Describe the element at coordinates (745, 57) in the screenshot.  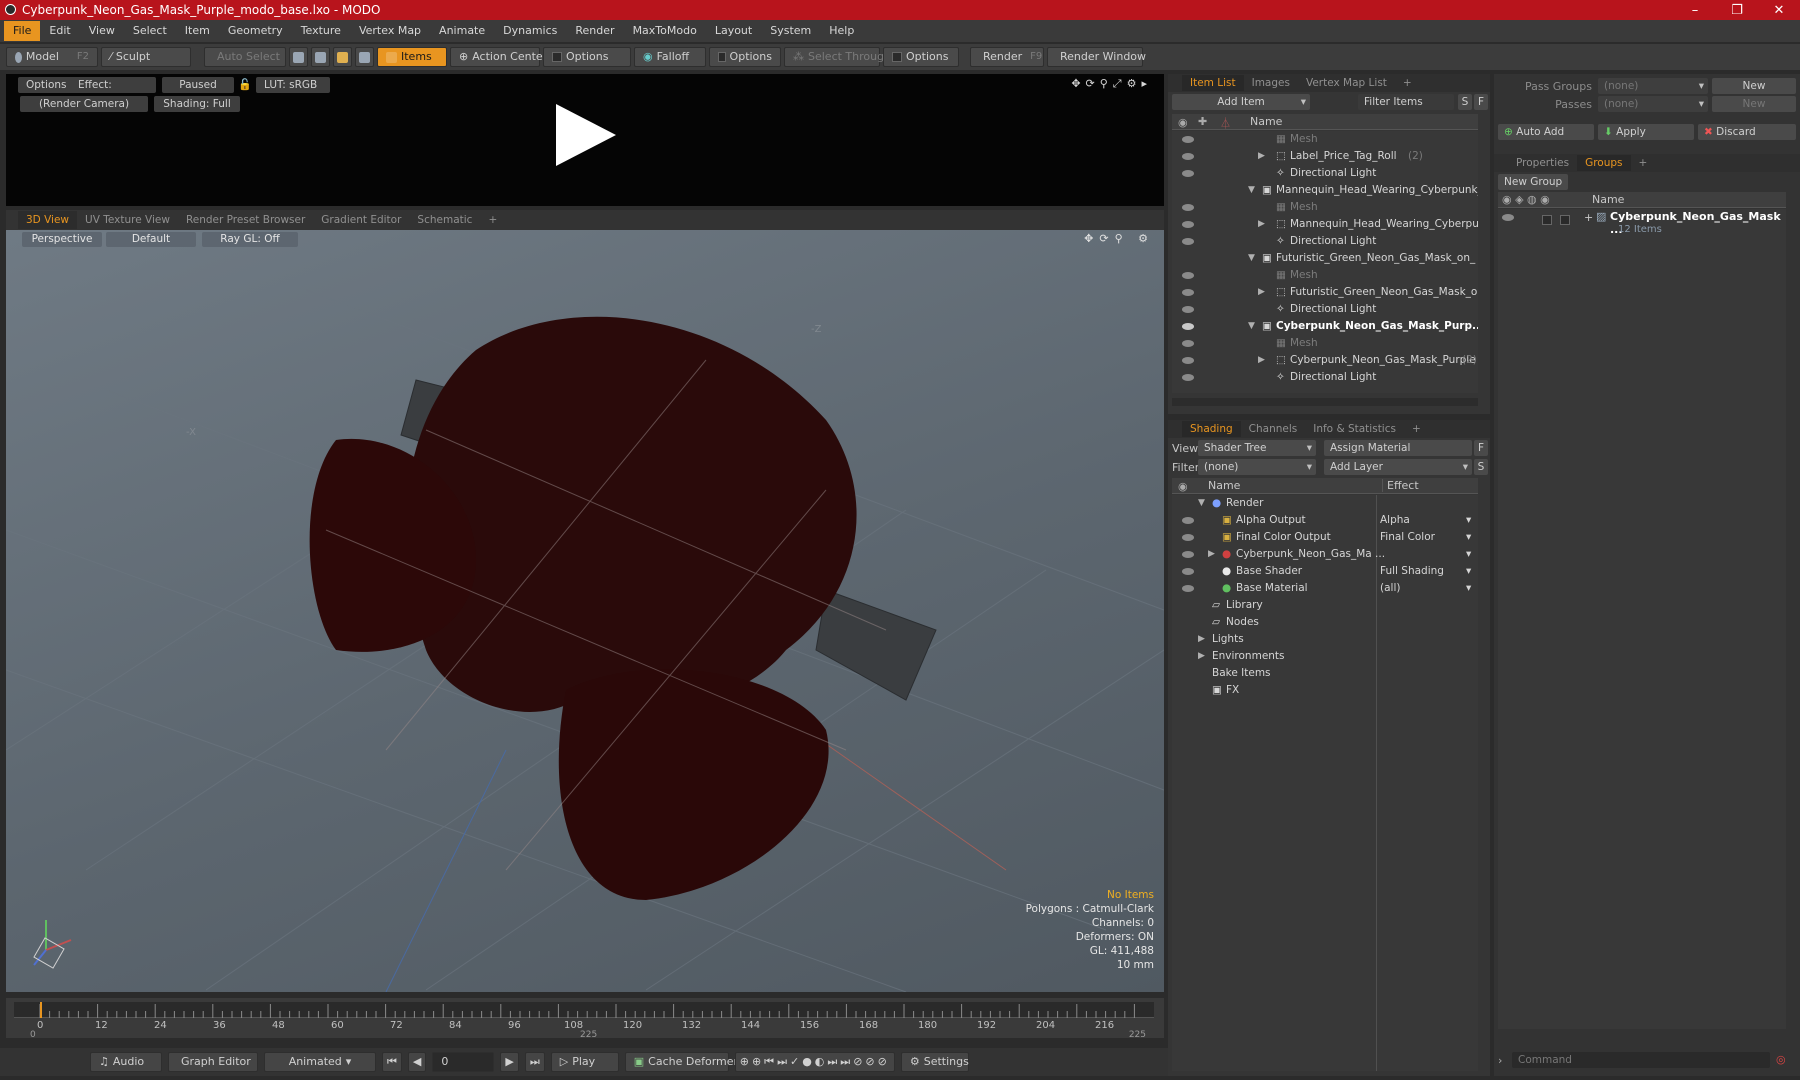
I see `falloff-options-button: Options` at that location.